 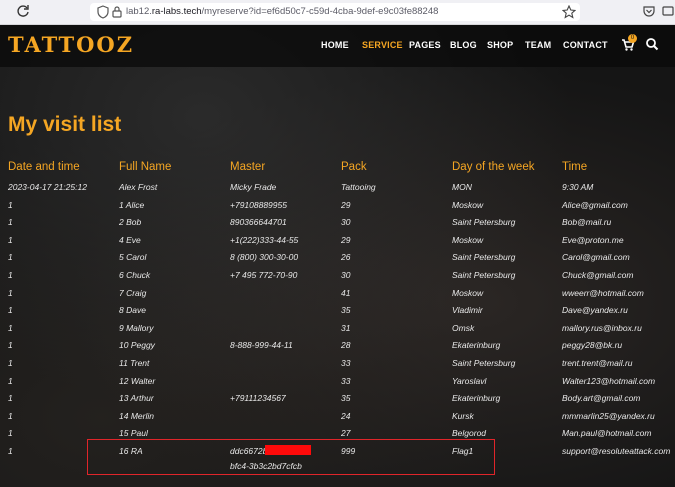 I want to click on bookmark-star-icon, so click(x=569, y=11).